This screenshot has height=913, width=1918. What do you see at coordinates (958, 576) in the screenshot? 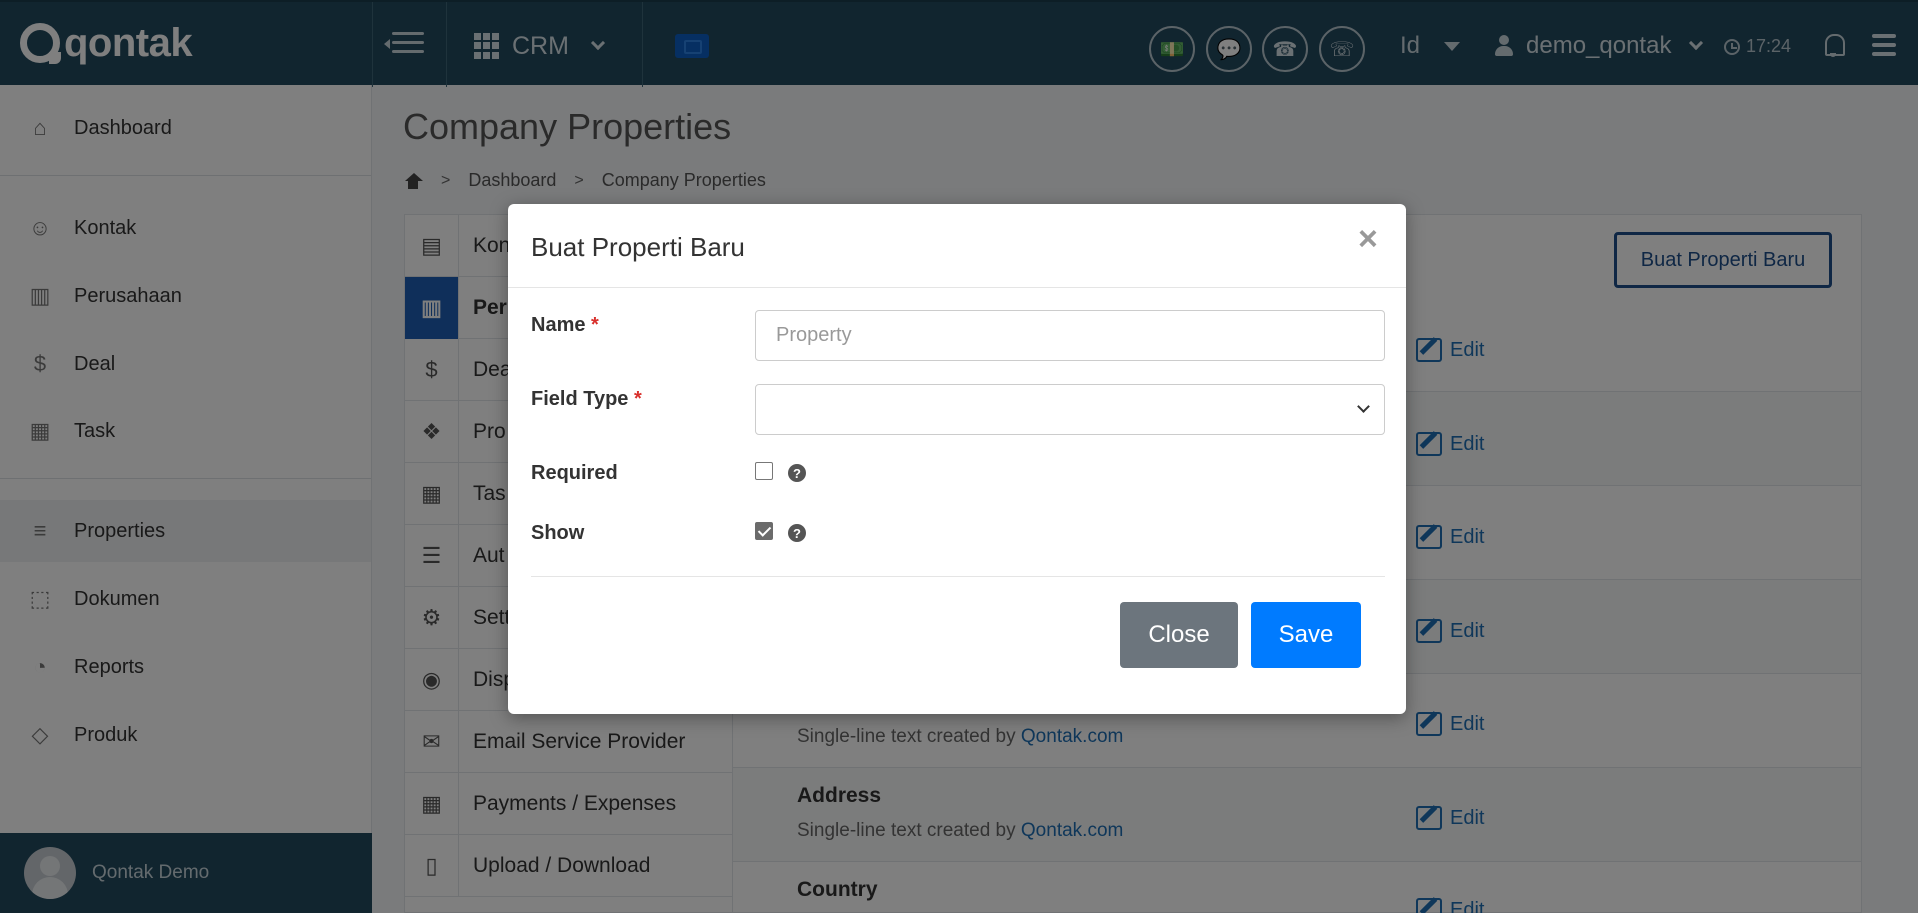
I see `divider` at bounding box center [958, 576].